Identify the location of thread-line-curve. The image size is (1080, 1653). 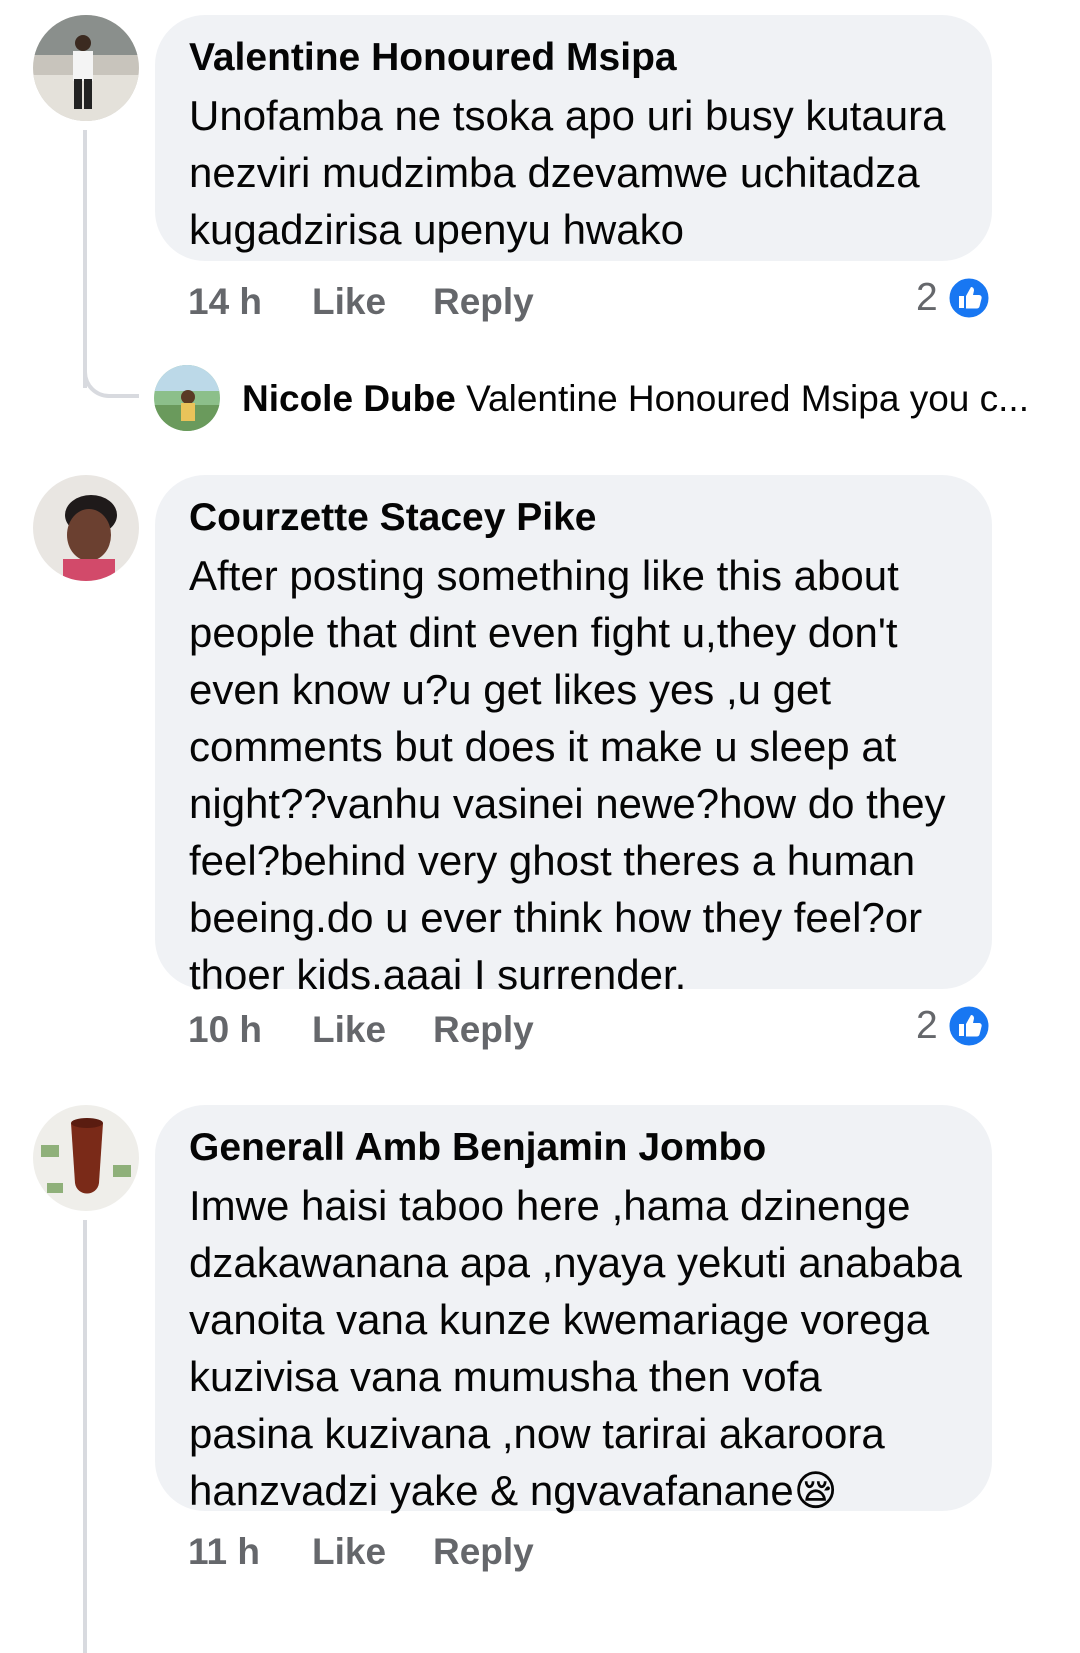
(111, 369).